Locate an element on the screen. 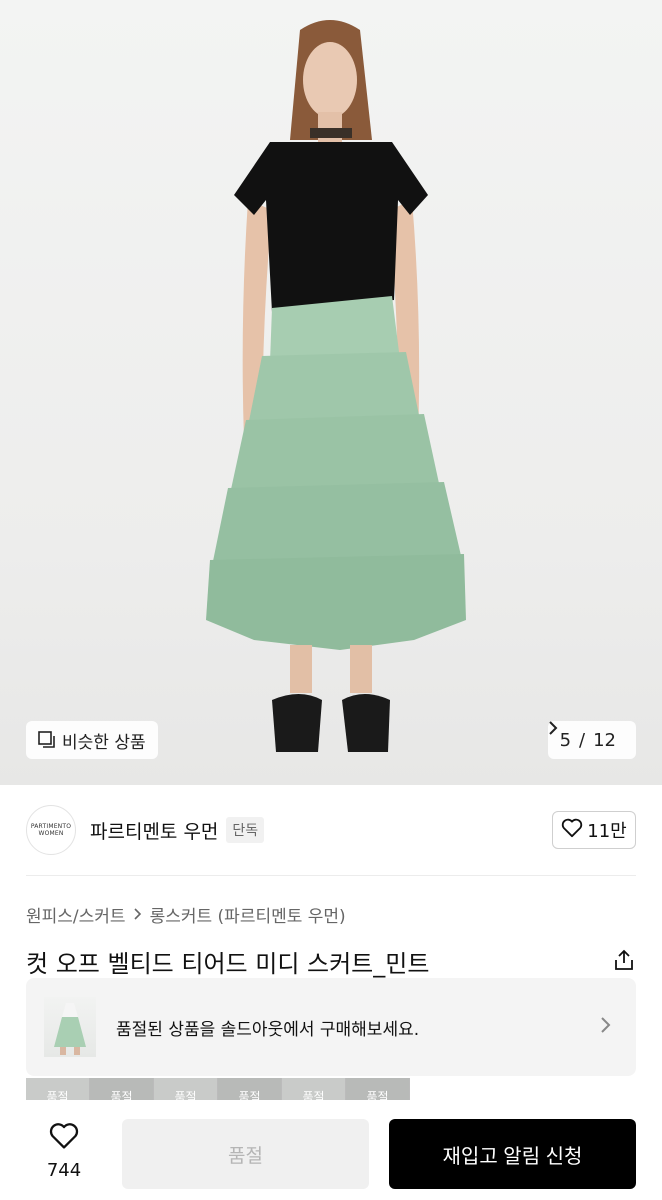  wishlist-button: 744 is located at coordinates (64, 1151).